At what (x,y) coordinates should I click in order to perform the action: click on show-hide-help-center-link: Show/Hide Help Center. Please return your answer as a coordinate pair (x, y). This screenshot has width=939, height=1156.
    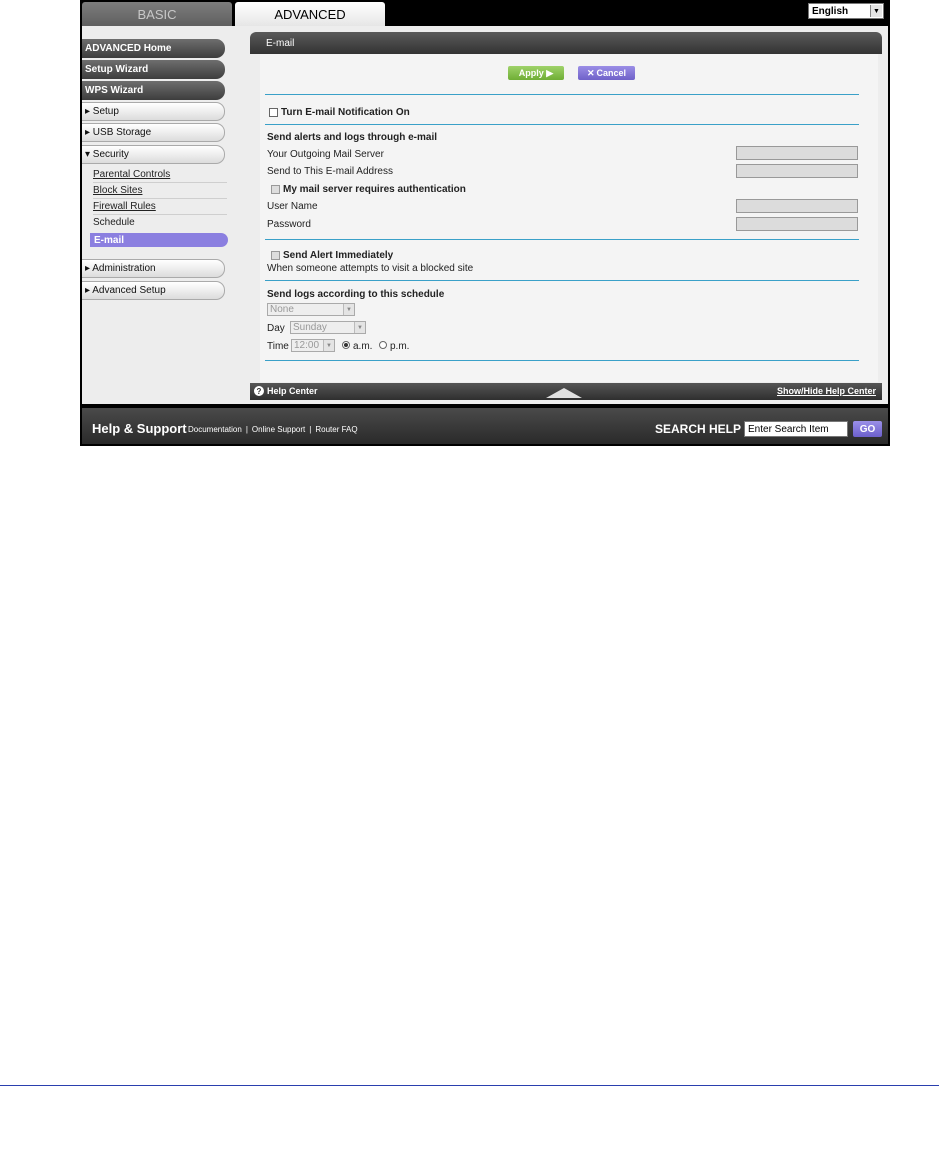
    Looking at the image, I should click on (826, 391).